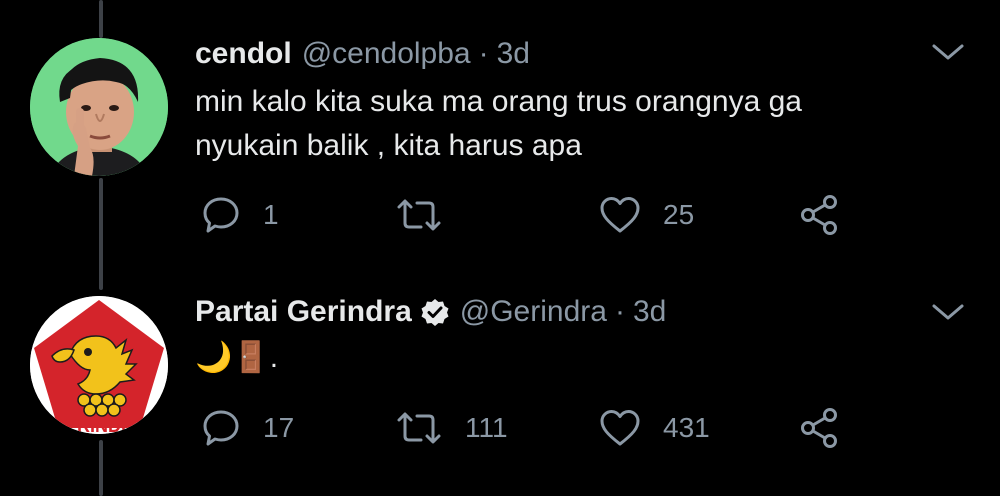  What do you see at coordinates (545, 428) in the screenshot?
I see `tweet-actions: 17 111 431` at bounding box center [545, 428].